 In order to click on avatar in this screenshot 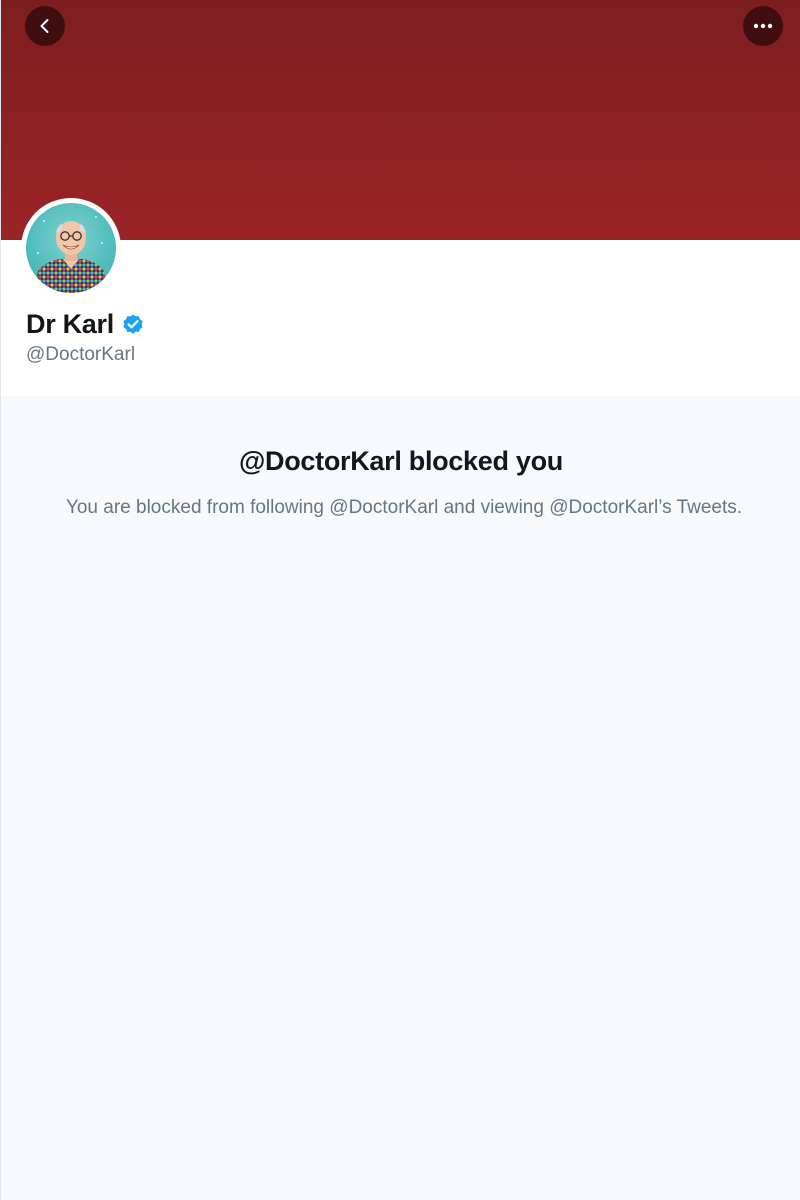, I will do `click(71, 248)`.